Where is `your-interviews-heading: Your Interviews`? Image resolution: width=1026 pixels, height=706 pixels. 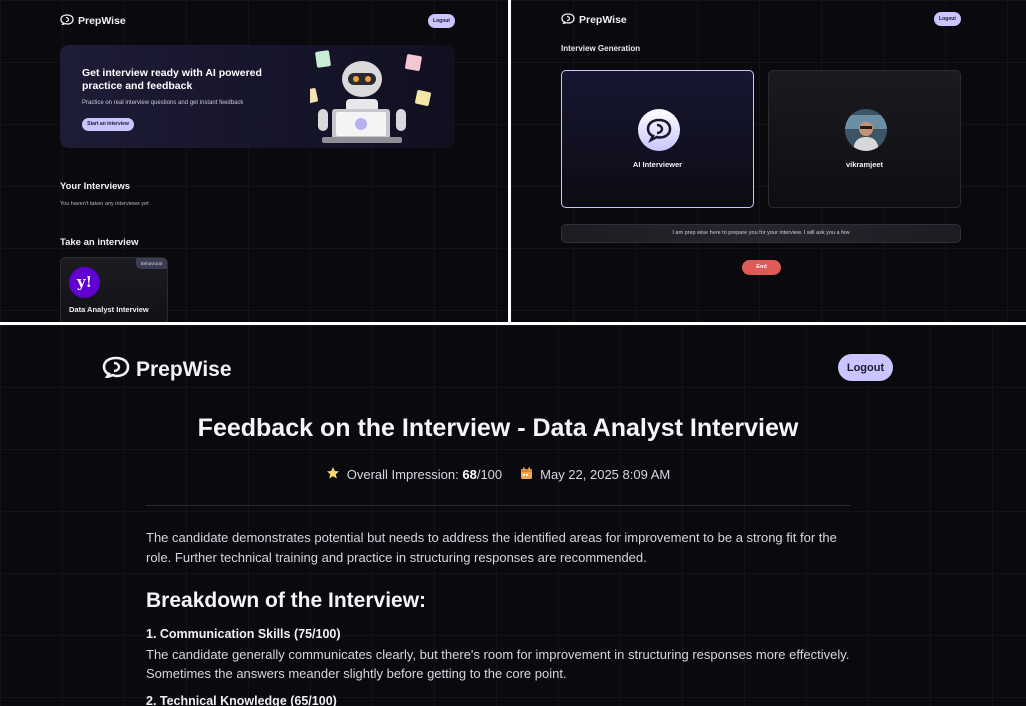
your-interviews-heading: Your Interviews is located at coordinates (95, 186).